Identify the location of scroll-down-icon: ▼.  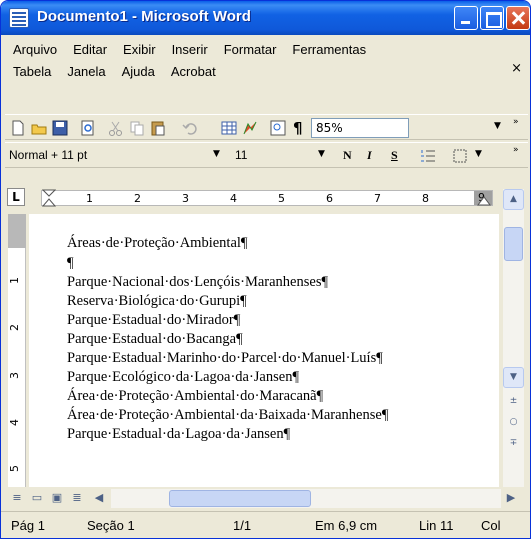
(513, 377).